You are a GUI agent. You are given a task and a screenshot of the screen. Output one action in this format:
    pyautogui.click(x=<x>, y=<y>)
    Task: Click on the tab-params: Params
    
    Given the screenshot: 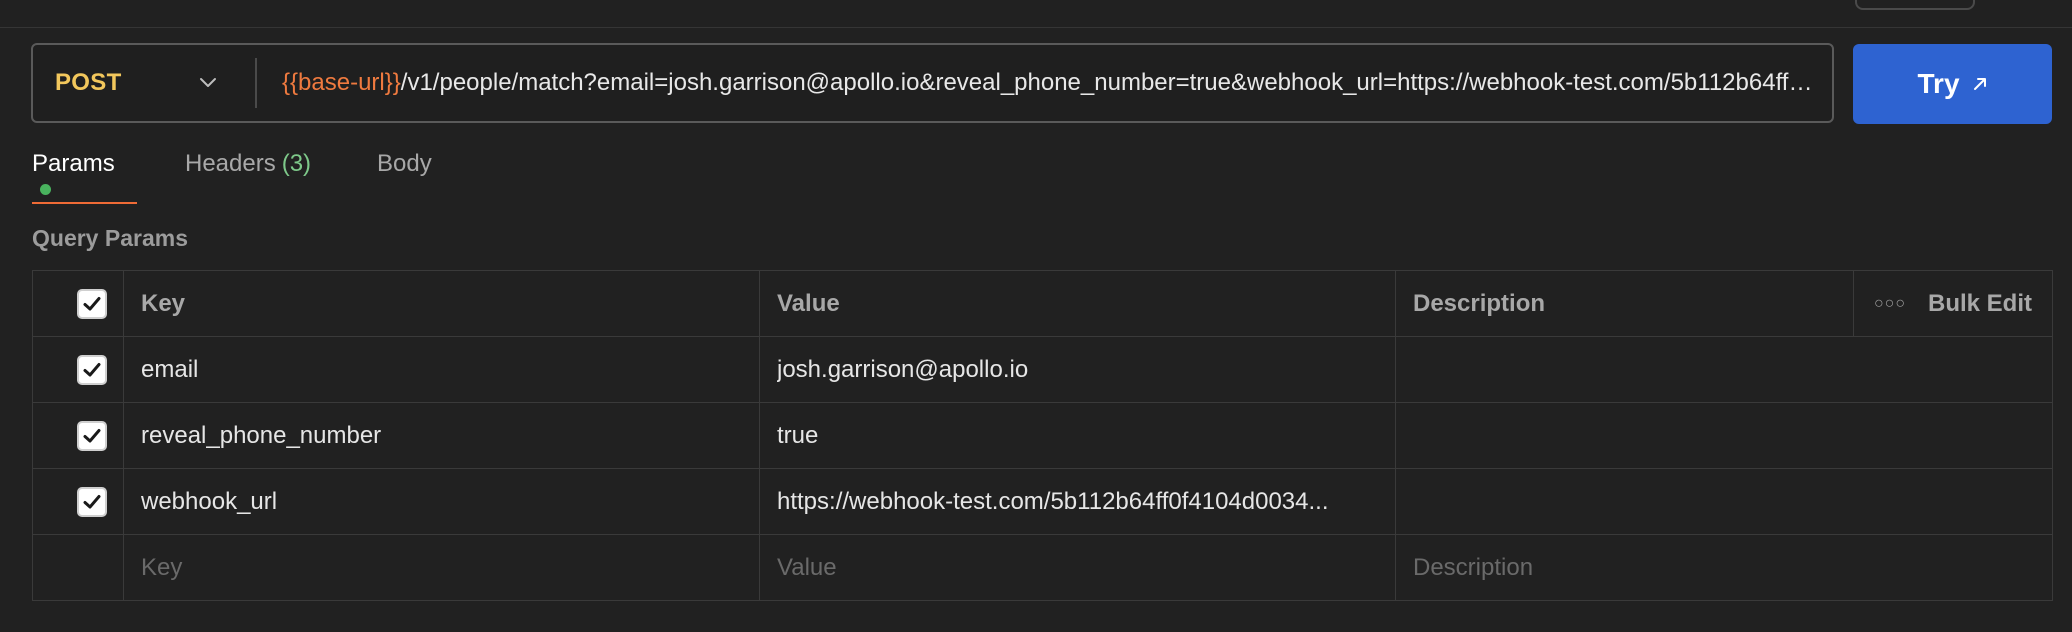 What is the action you would take?
    pyautogui.click(x=84, y=178)
    